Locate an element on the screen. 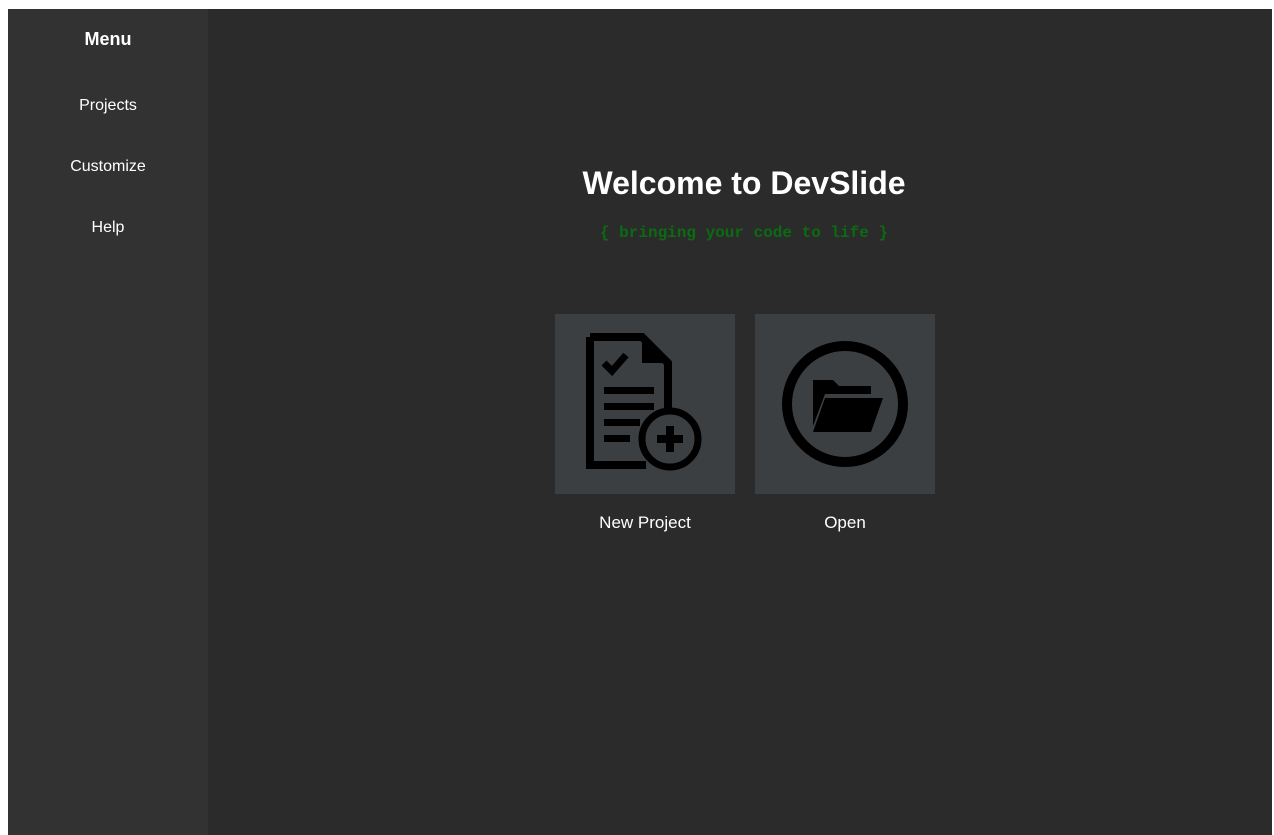 The height and width of the screenshot is (835, 1274). sidebar-item-projects: Projects is located at coordinates (108, 106).